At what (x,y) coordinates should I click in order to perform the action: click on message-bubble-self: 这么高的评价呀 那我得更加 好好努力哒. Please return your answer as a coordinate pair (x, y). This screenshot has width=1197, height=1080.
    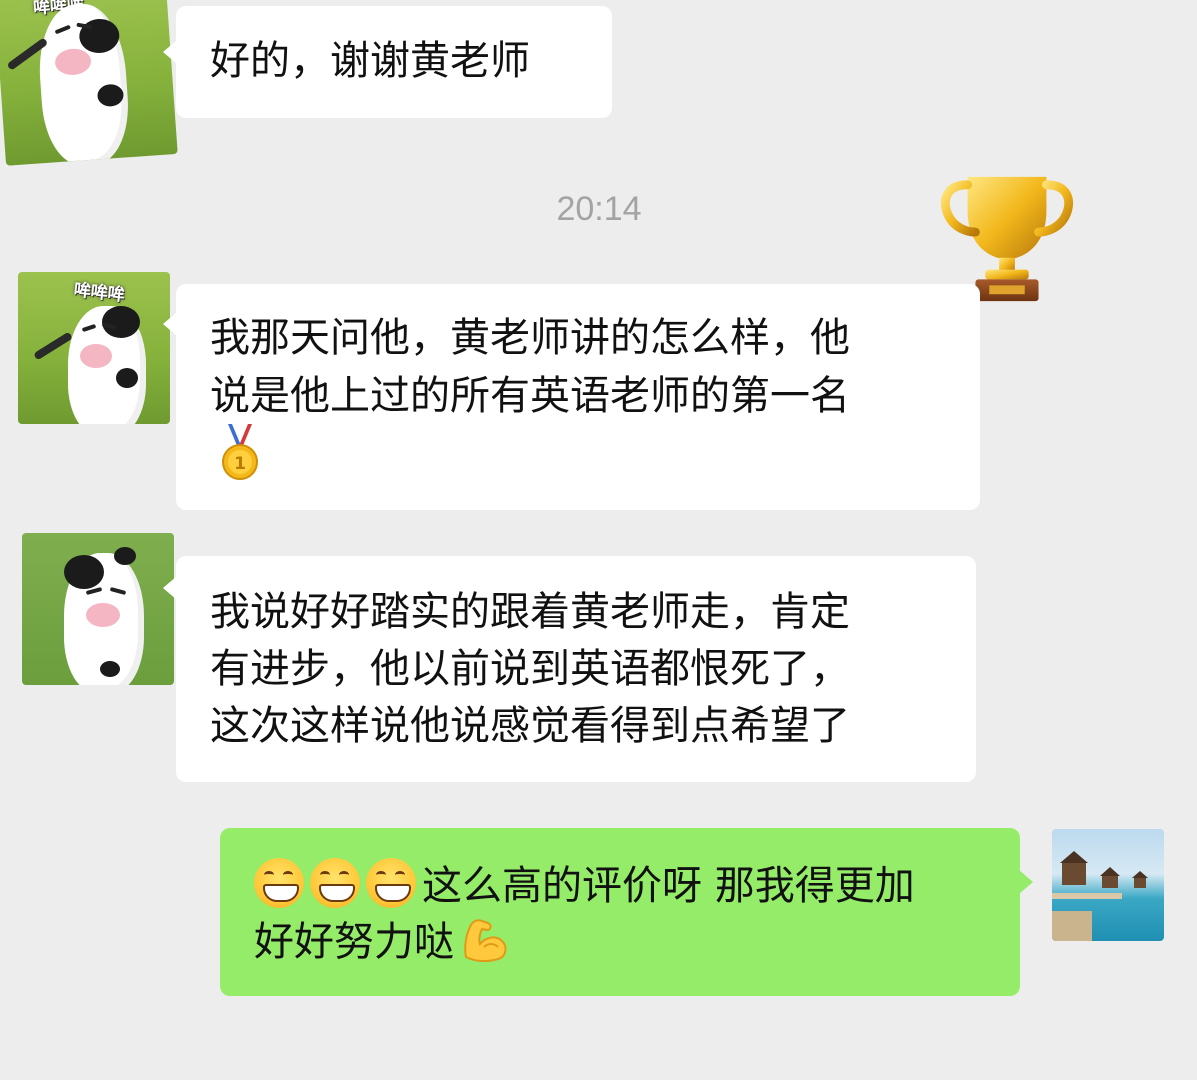
    Looking at the image, I should click on (620, 912).